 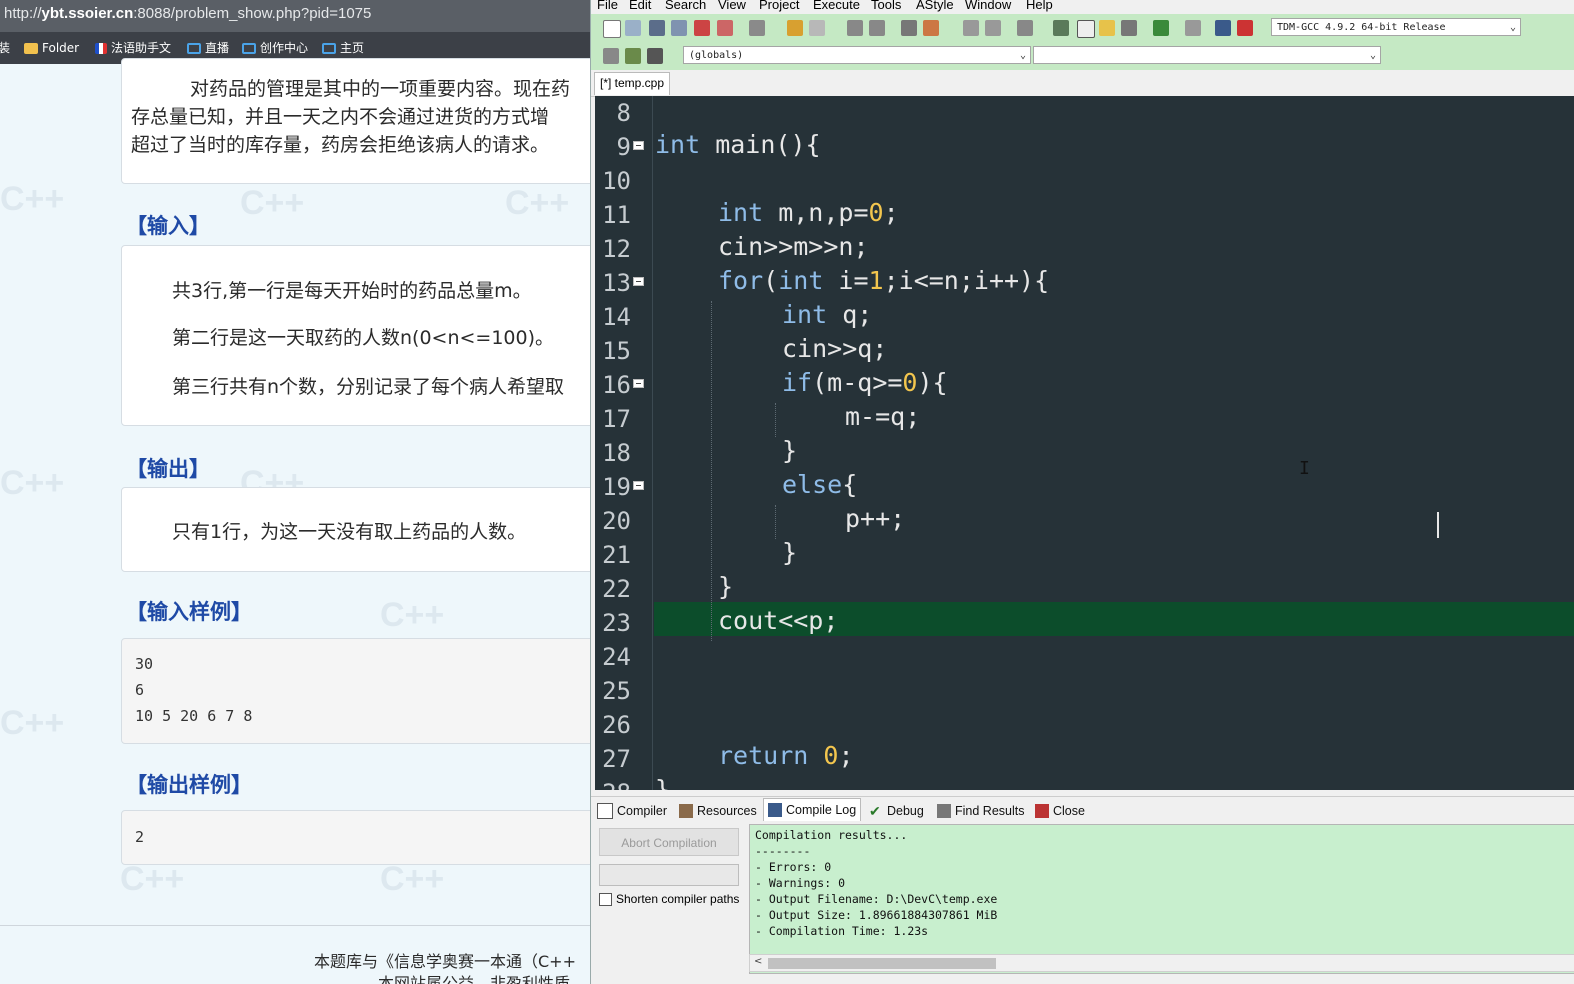 What do you see at coordinates (678, 899) in the screenshot?
I see `checkbox-label: Shorten compiler paths` at bounding box center [678, 899].